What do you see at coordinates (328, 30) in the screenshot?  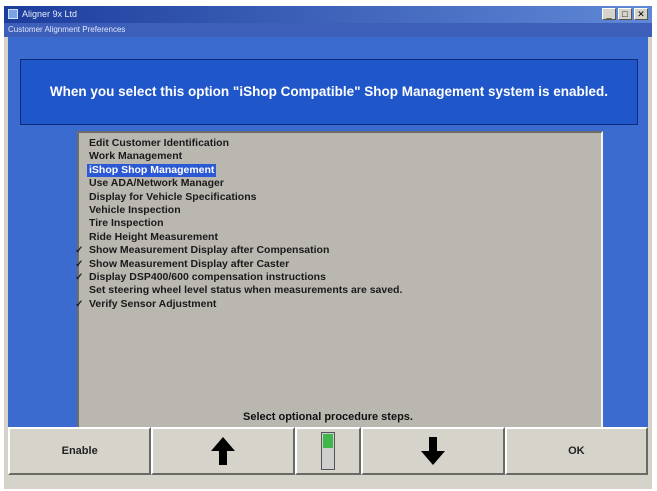 I see `screen-subtitle: Customer Alignment Preferences` at bounding box center [328, 30].